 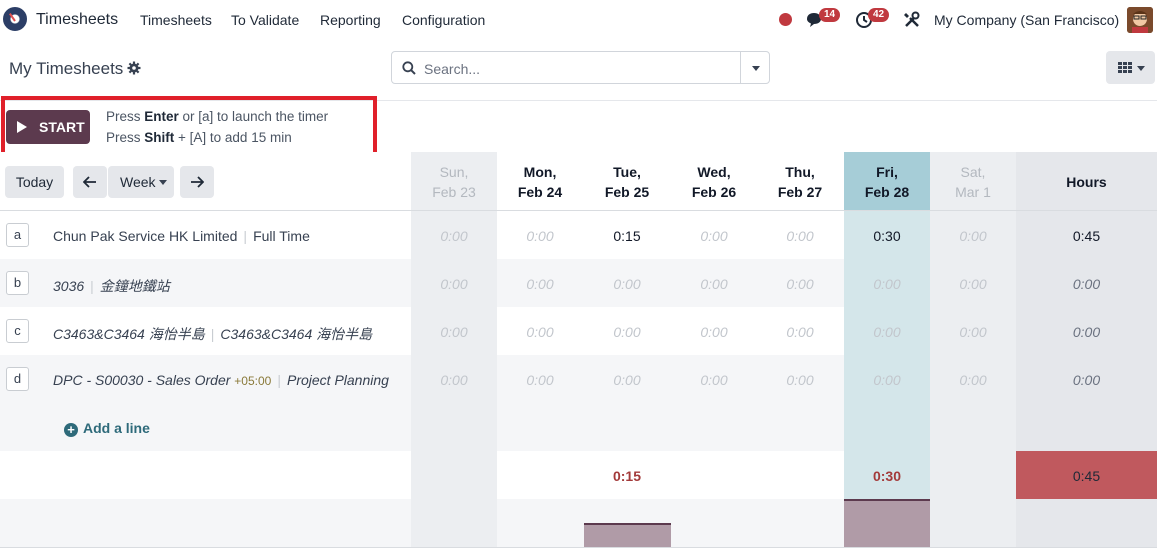 What do you see at coordinates (253, 381) in the screenshot?
I see `timezone-offset: +05:00` at bounding box center [253, 381].